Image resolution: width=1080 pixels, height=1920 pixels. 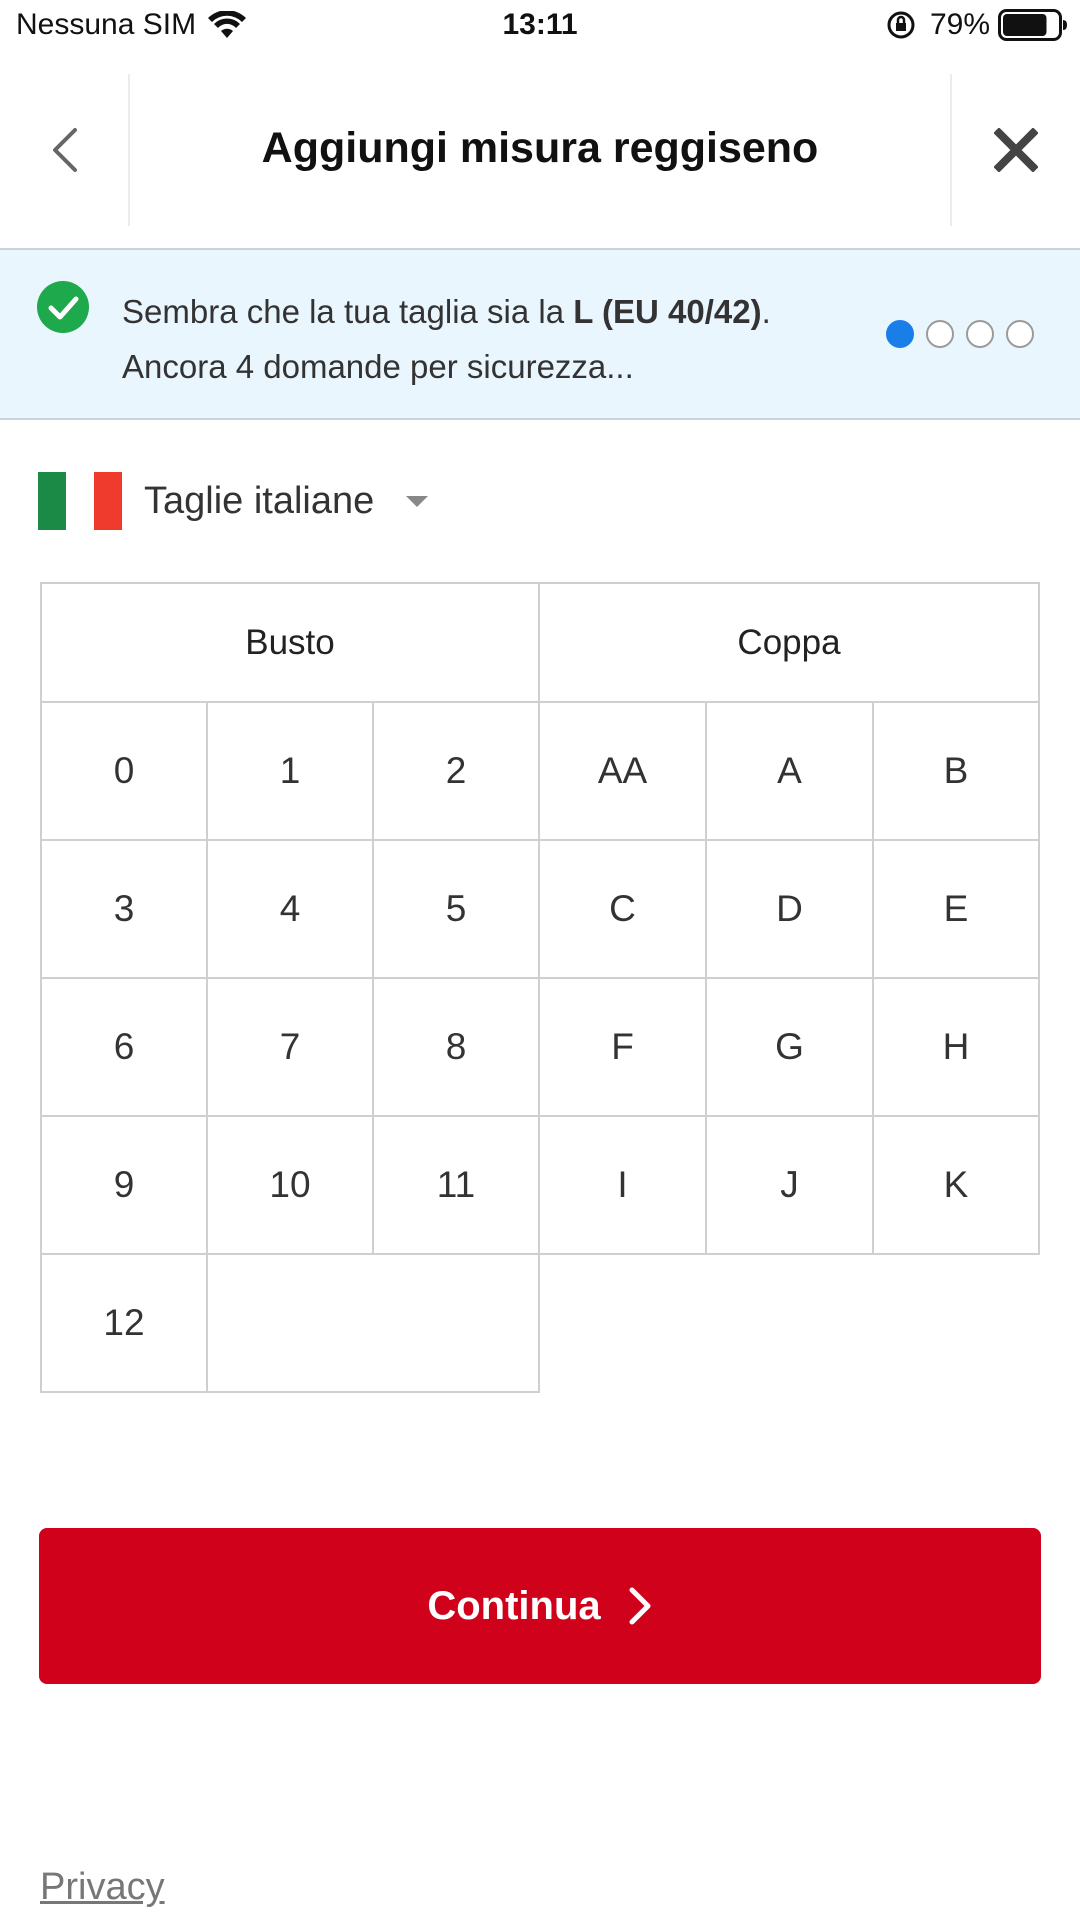 What do you see at coordinates (901, 25) in the screenshot?
I see `rotation-lock-icon` at bounding box center [901, 25].